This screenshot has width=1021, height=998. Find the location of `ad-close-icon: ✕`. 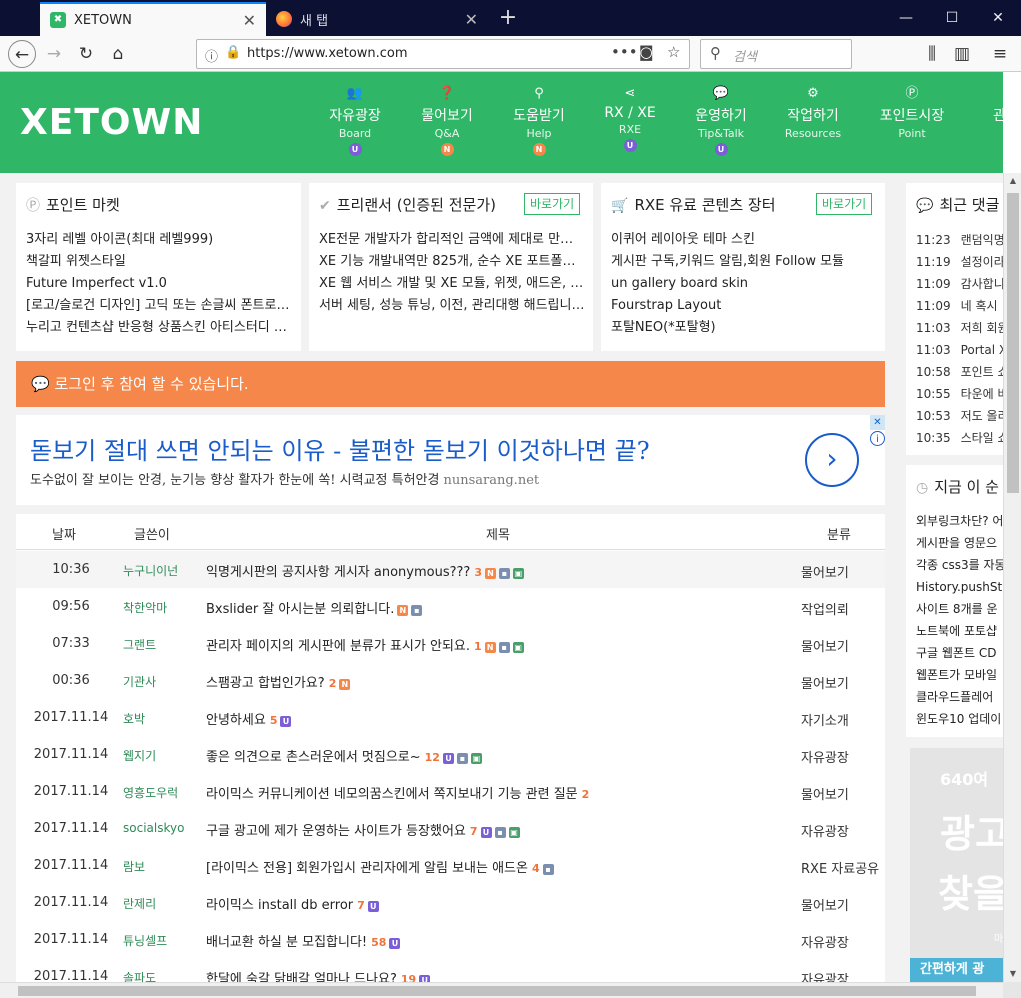

ad-close-icon: ✕ is located at coordinates (877, 422).